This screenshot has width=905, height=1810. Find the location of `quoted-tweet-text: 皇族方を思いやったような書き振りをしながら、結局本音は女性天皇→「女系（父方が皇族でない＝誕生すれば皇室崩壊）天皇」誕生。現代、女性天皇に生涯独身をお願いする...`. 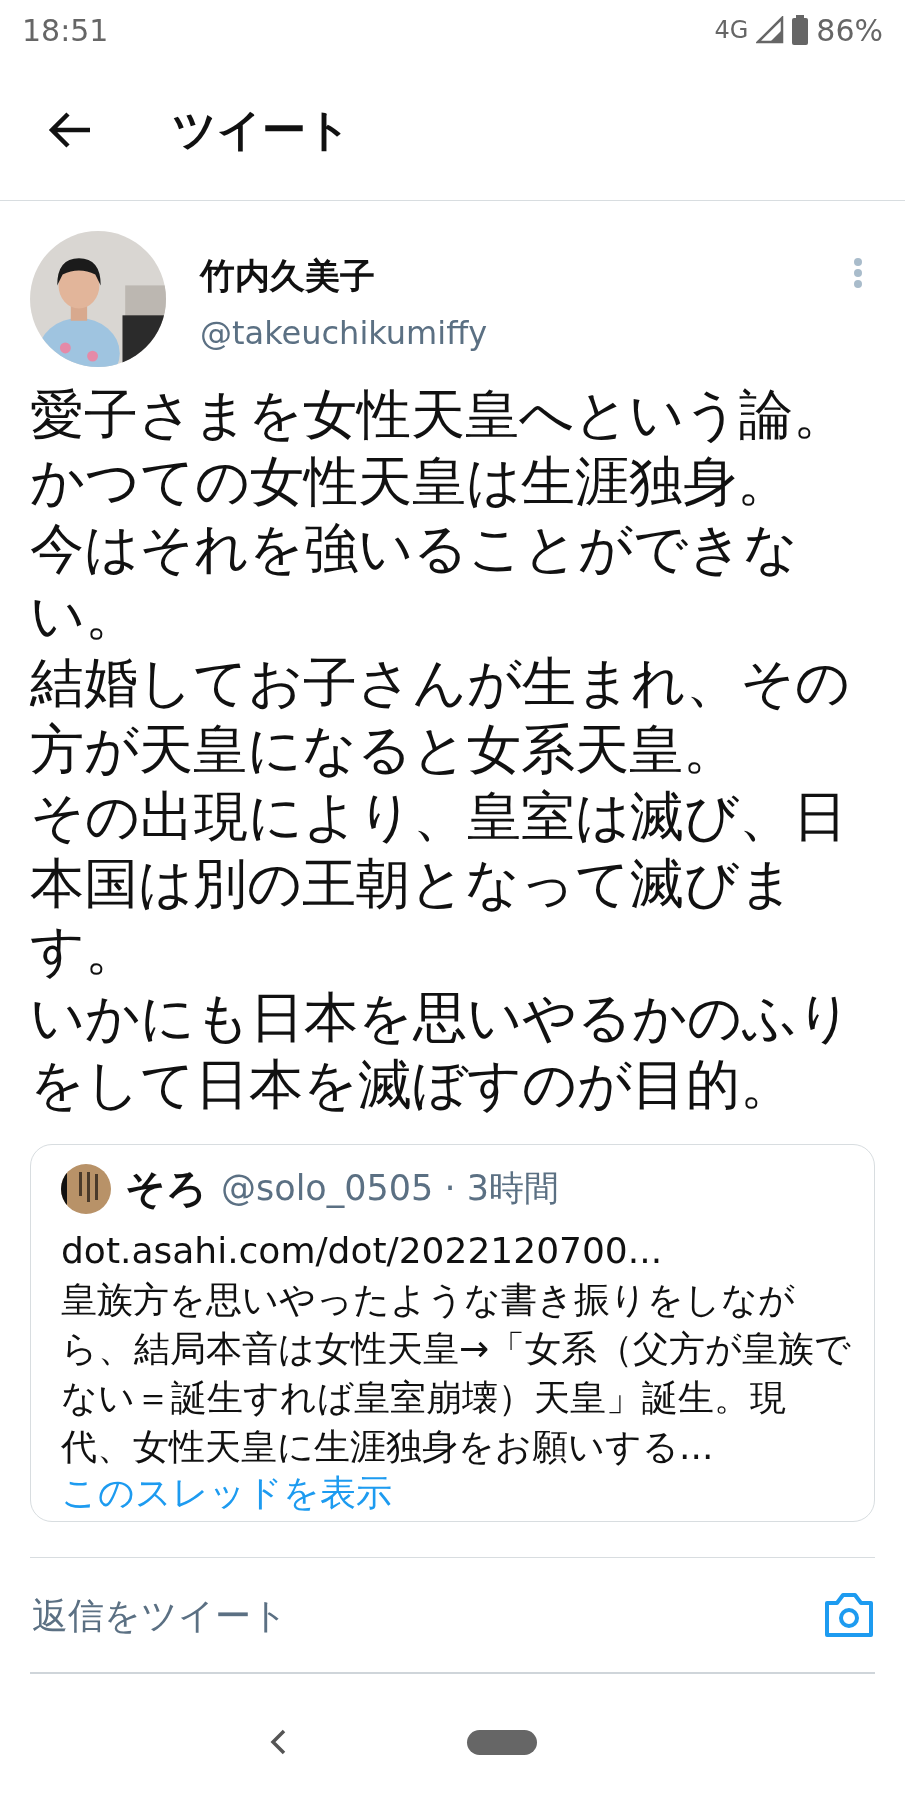

quoted-tweet-text: 皇族方を思いやったような書き振りをしながら、結局本音は女性天皇→「女系（父方が皇族でない＝誕生すれば皇室崩壊）天皇」誕生。現代、女性天皇に生涯独身をお願いする... is located at coordinates (457, 1373).